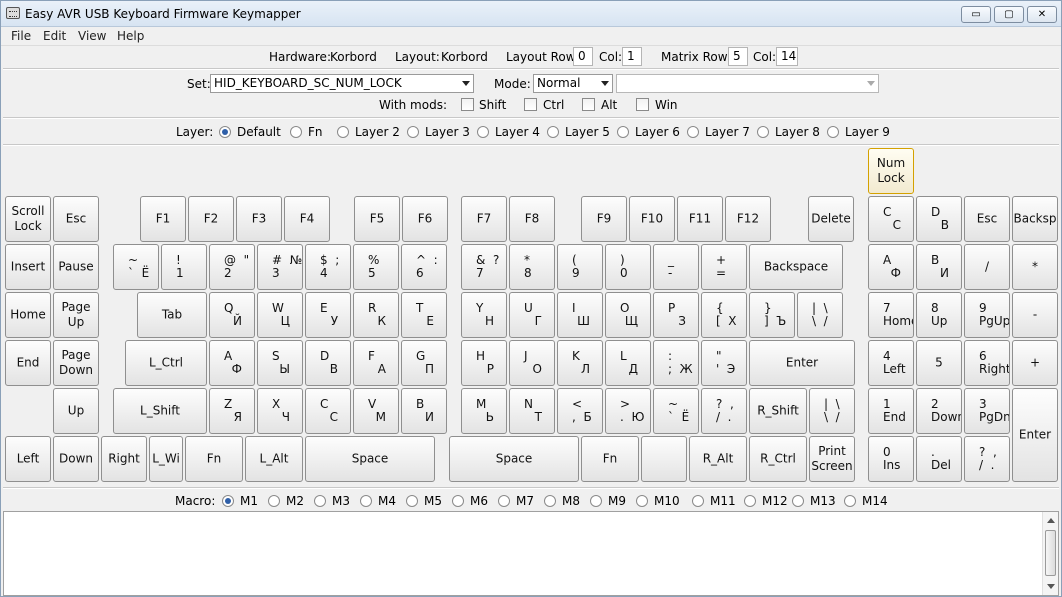 Image resolution: width=1062 pixels, height=597 pixels. What do you see at coordinates (850, 501) in the screenshot?
I see `macro-radio-m14` at bounding box center [850, 501].